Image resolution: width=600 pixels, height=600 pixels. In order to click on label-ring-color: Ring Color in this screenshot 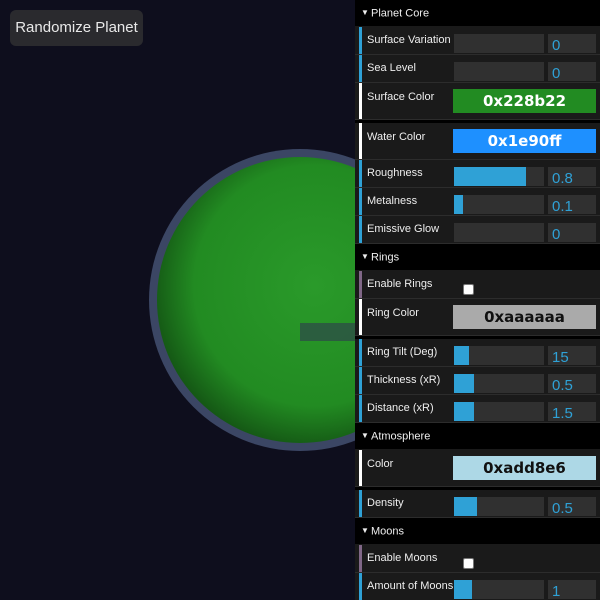, I will do `click(393, 313)`.